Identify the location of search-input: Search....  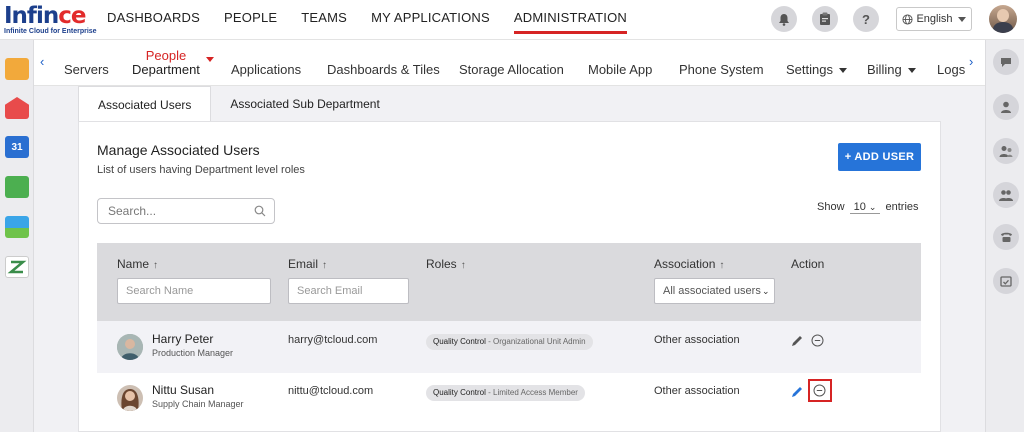
(186, 211).